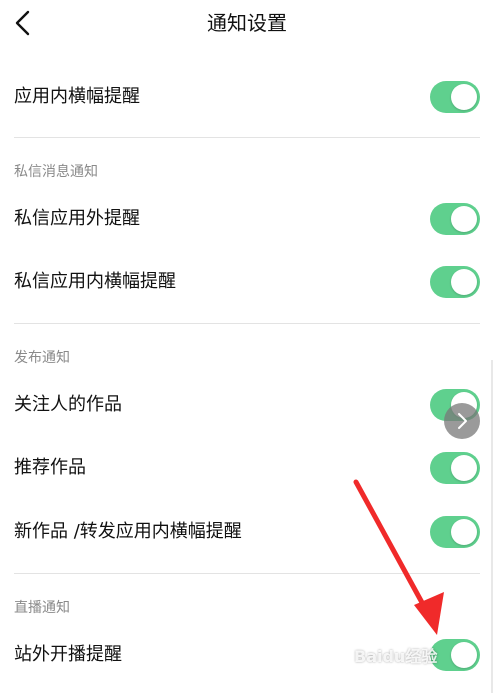 The width and height of the screenshot is (494, 693). What do you see at coordinates (42, 358) in the screenshot?
I see `section-header-publish: 发布通知` at bounding box center [42, 358].